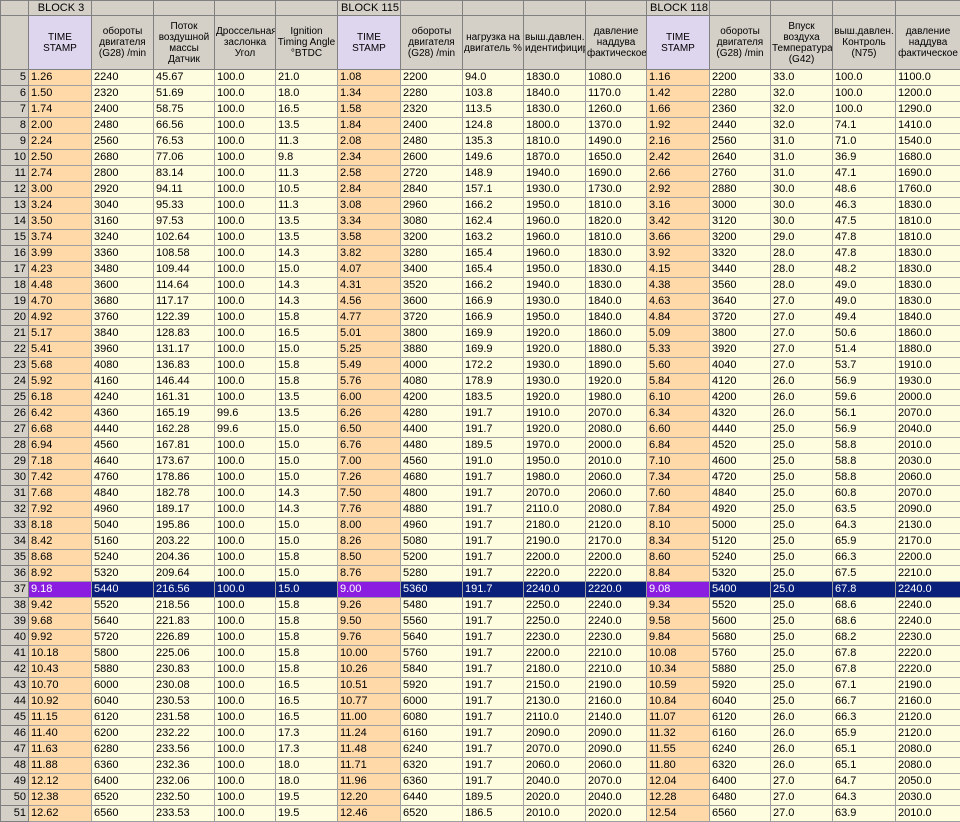  Describe the element at coordinates (678, 670) in the screenshot. I see `timestamp-cell: 10.34` at that location.